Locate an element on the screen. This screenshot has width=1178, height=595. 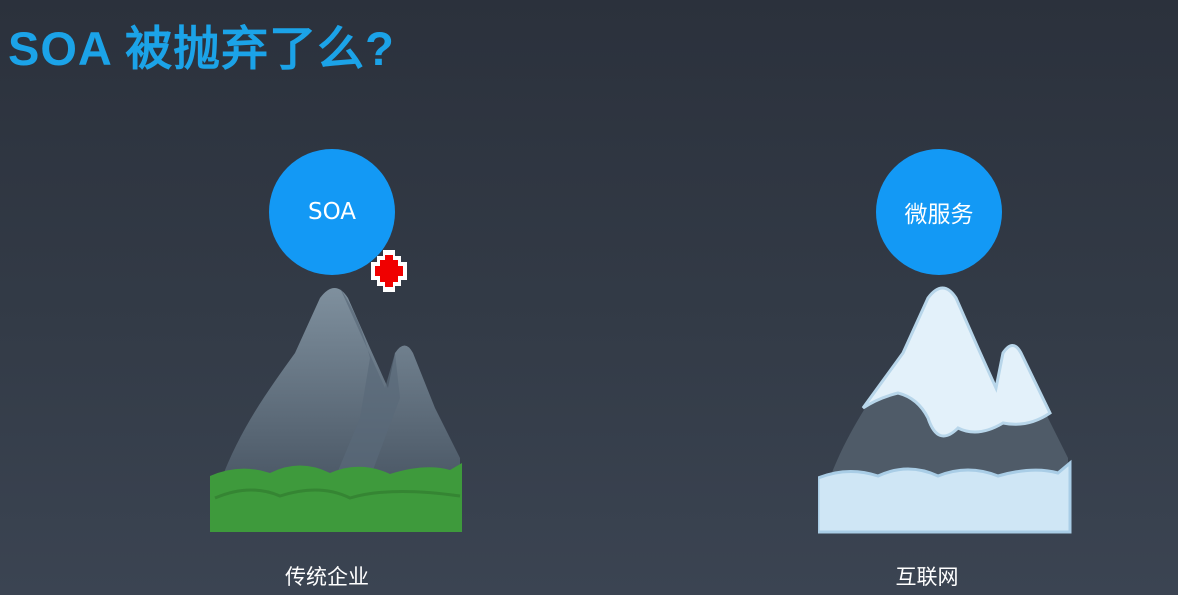
microservice-badge-label: 微服务 is located at coordinates (939, 215).